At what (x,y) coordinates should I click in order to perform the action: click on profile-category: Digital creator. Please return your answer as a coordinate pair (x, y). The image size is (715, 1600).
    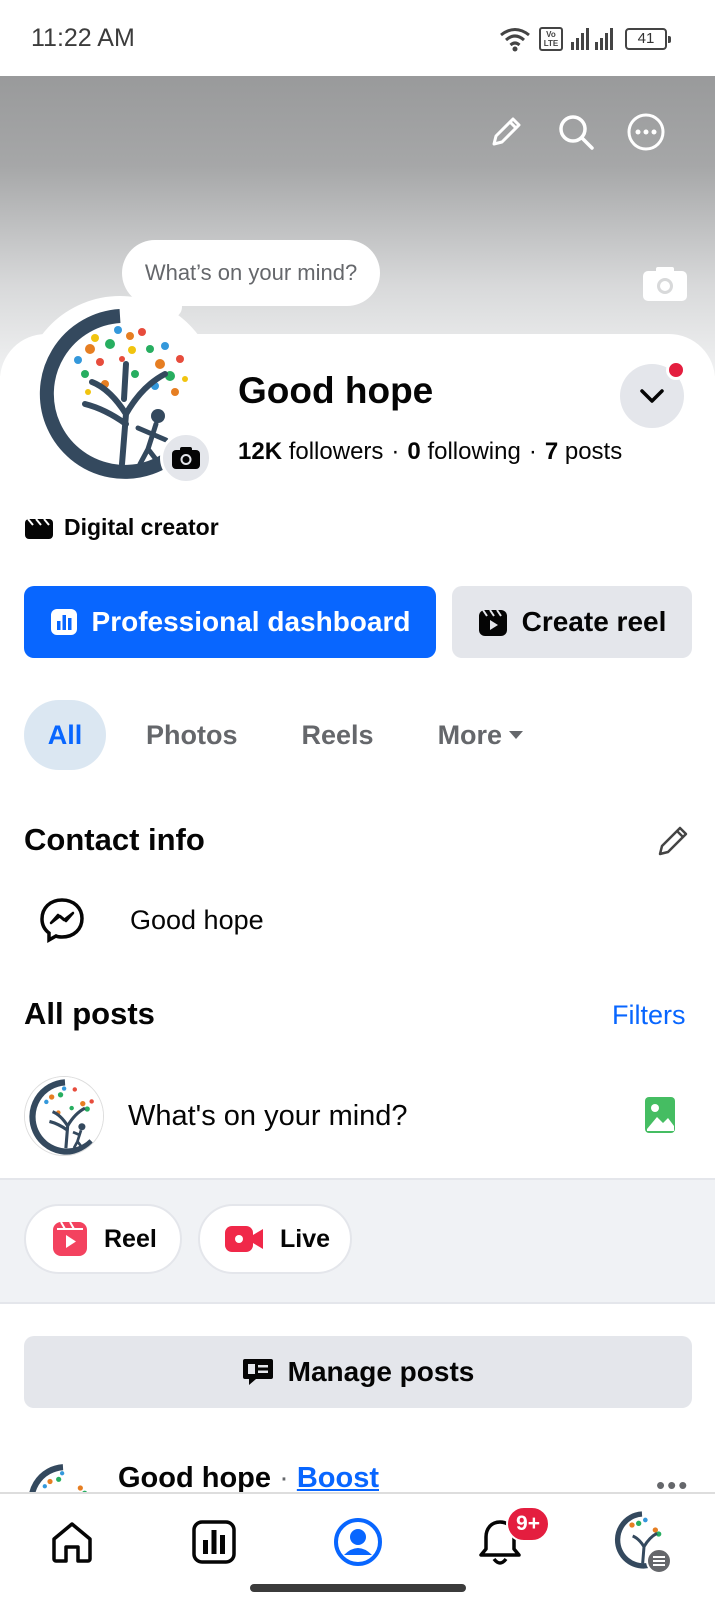
    Looking at the image, I should click on (121, 527).